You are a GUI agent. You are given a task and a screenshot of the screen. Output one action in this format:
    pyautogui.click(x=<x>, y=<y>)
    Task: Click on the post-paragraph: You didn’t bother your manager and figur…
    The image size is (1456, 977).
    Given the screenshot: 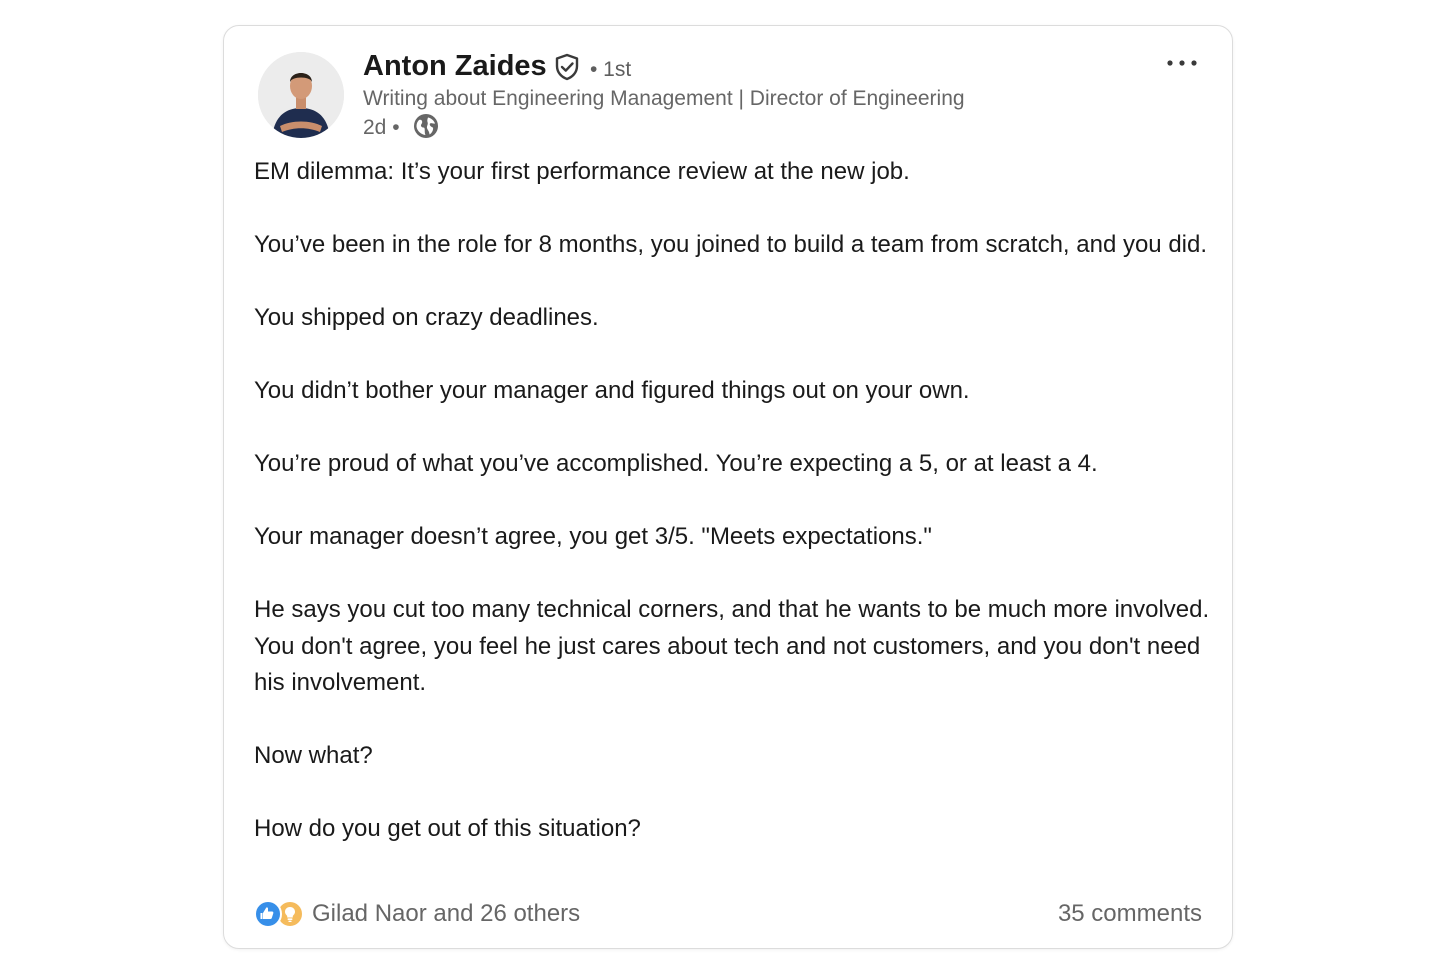 What is the action you would take?
    pyautogui.click(x=612, y=390)
    